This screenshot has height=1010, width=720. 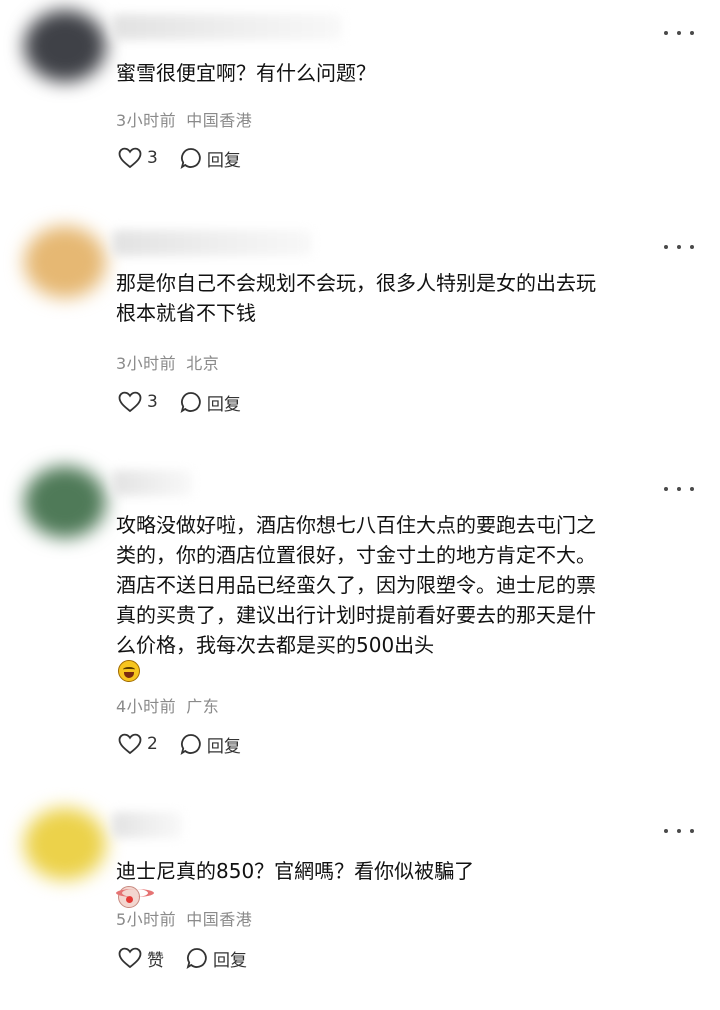 I want to click on timestamp: 4小时前, so click(x=146, y=706).